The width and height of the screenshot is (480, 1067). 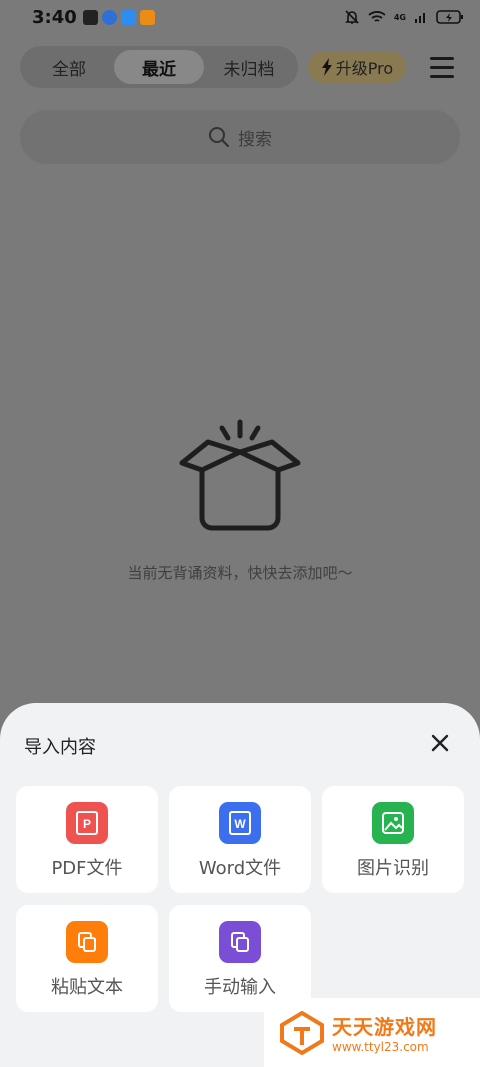 I want to click on empty-box-icon, so click(x=240, y=475).